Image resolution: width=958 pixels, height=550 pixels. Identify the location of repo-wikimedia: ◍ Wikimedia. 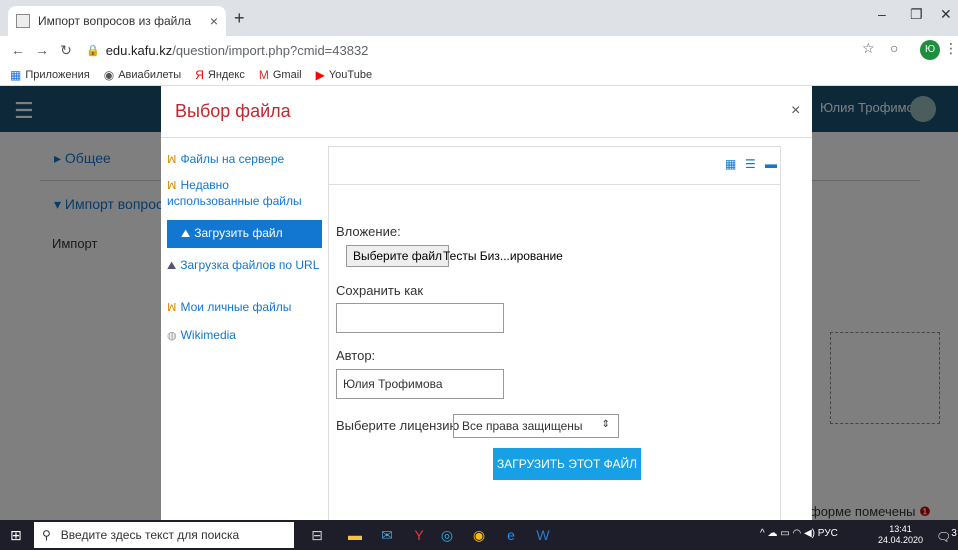
(244, 336).